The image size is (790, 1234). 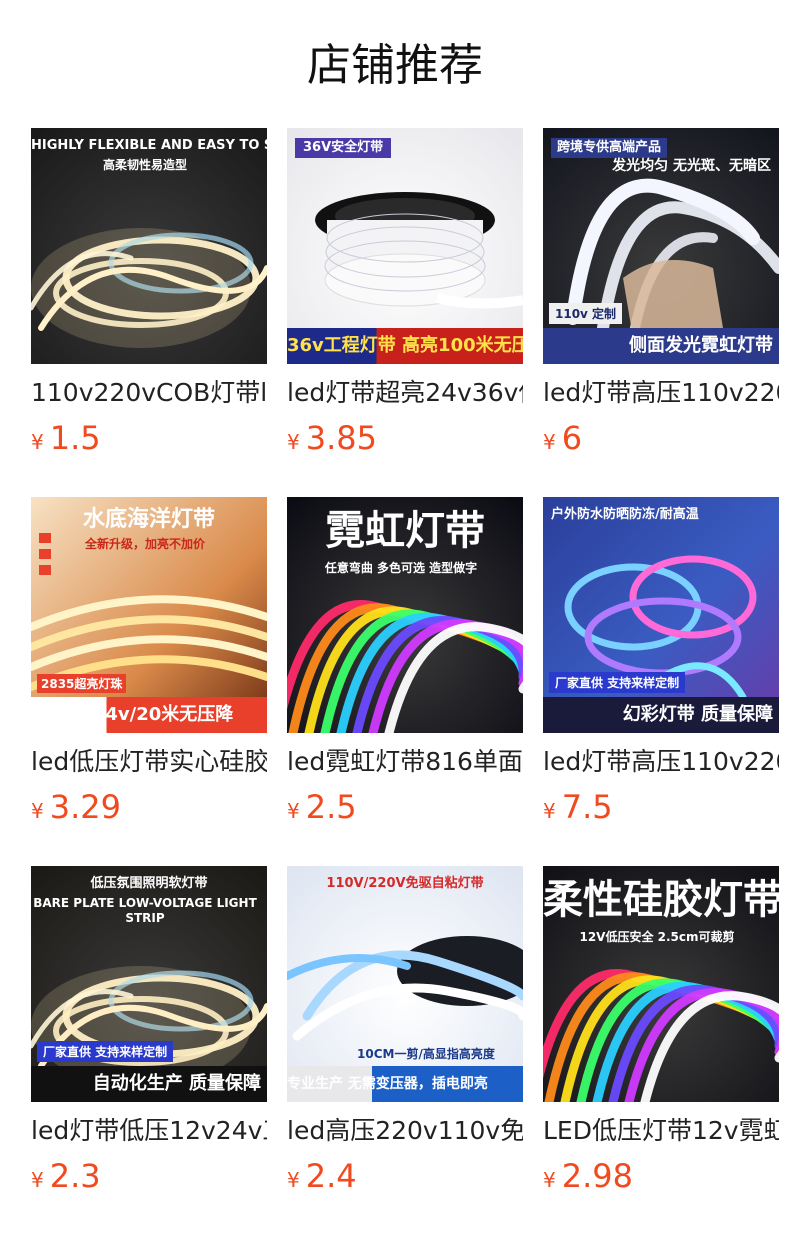 What do you see at coordinates (149, 1133) in the screenshot?
I see `product-name: led灯带低压12v24v工程` at bounding box center [149, 1133].